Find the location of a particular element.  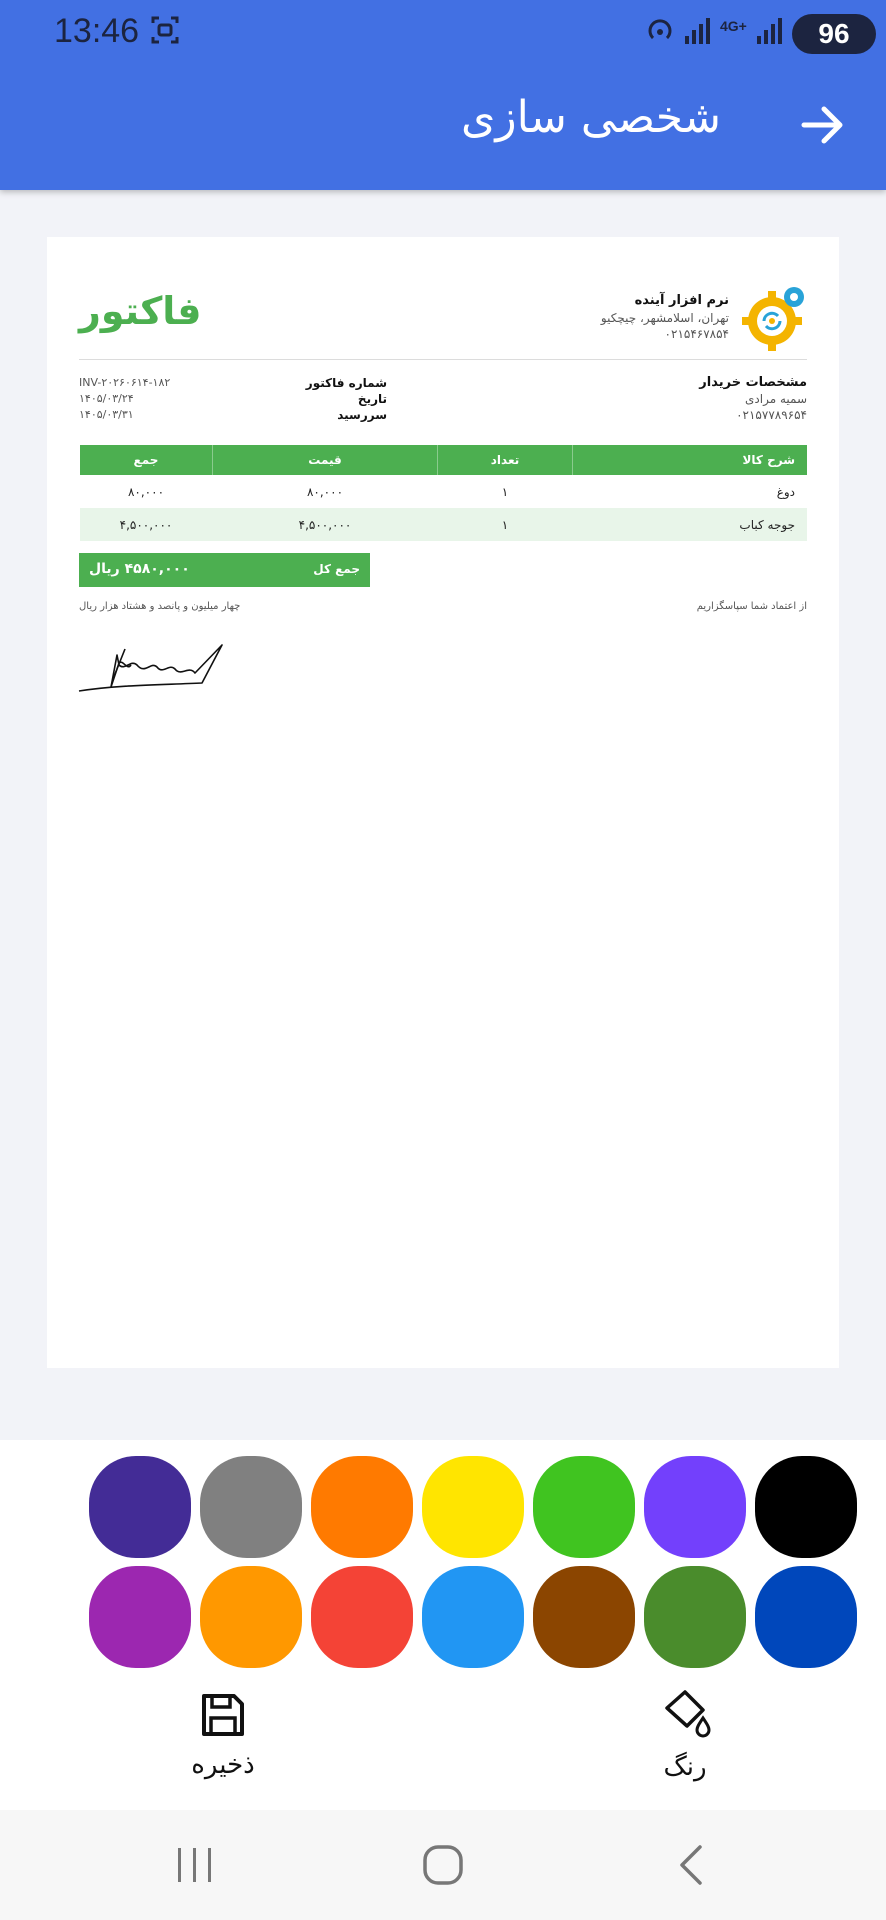

amount-in-words: چهار میلیون و پانصد و هشتاد هزار ریال is located at coordinates (160, 606).